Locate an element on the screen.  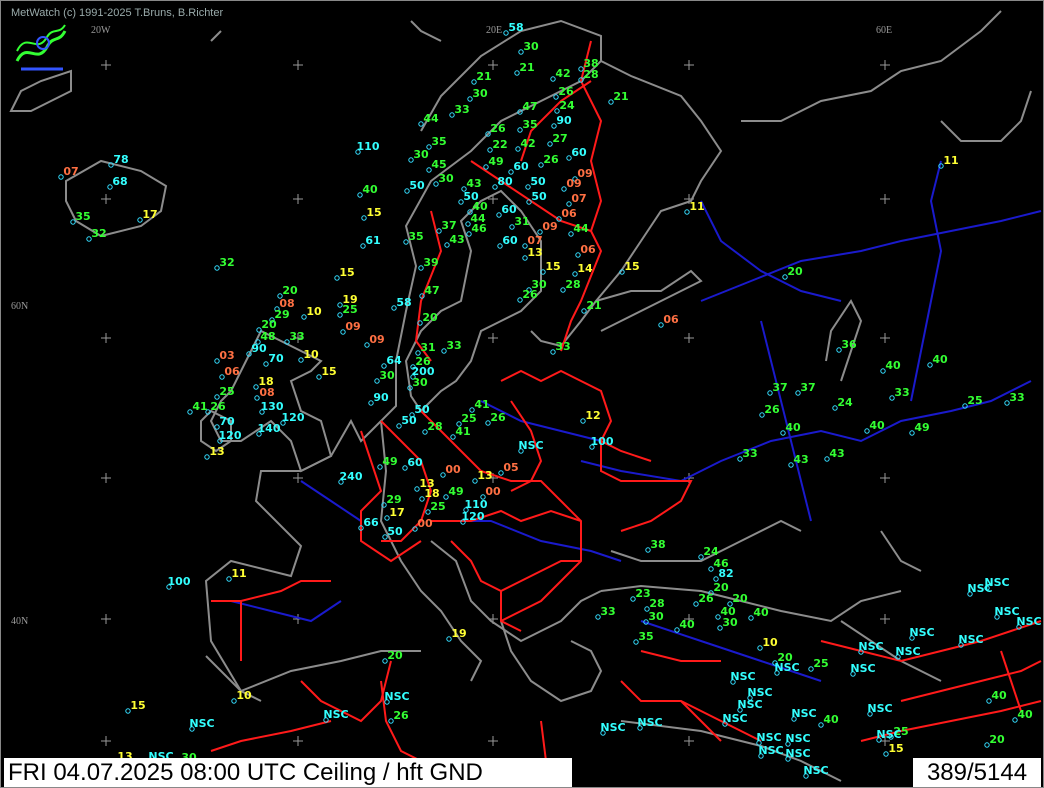
station-value: 66 is located at coordinates (371, 522).